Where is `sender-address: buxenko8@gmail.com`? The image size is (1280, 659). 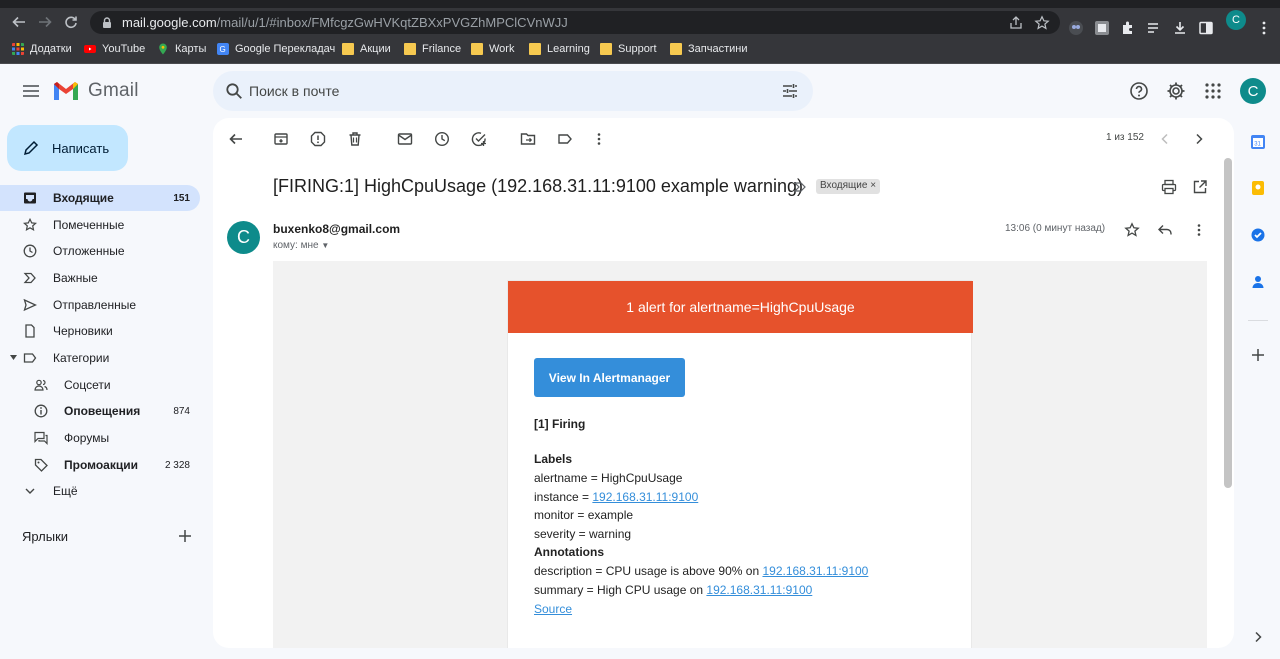
sender-address: buxenko8@gmail.com is located at coordinates (336, 229).